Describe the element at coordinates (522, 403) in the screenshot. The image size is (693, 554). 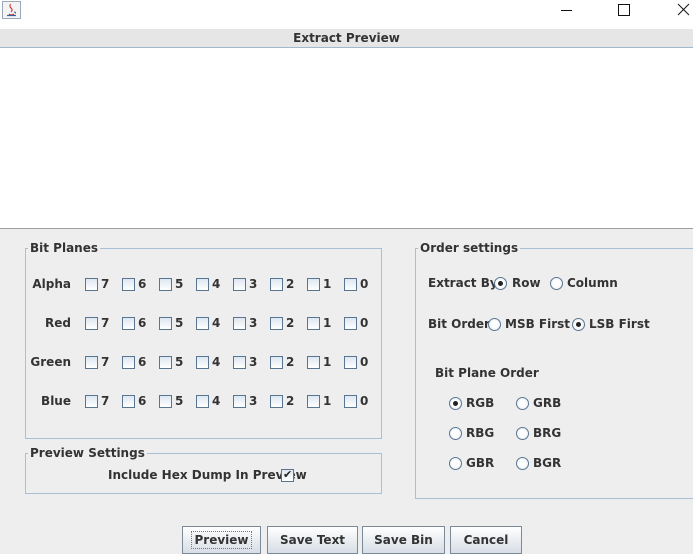
I see `order-grb-radio` at that location.